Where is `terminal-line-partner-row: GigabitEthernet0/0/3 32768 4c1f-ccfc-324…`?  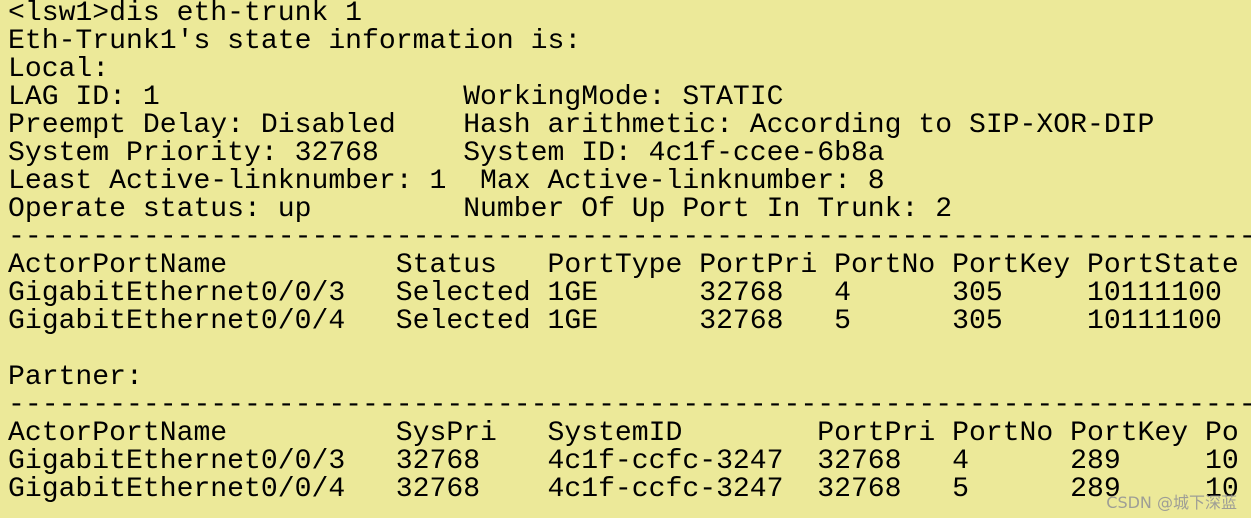 terminal-line-partner-row: GigabitEthernet0/0/3 32768 4c1f-ccfc-324… is located at coordinates (623, 461).